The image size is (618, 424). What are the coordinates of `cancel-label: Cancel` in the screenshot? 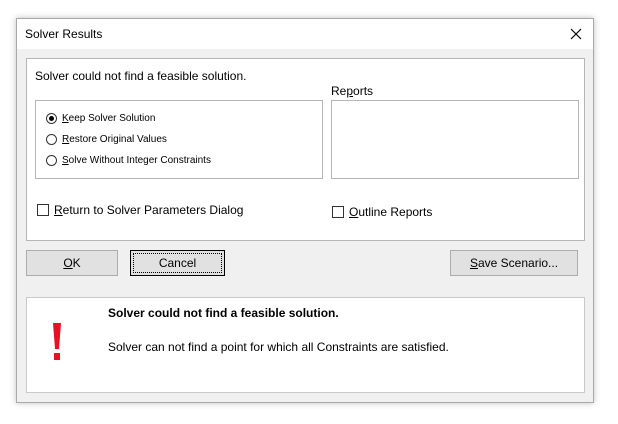 It's located at (177, 263).